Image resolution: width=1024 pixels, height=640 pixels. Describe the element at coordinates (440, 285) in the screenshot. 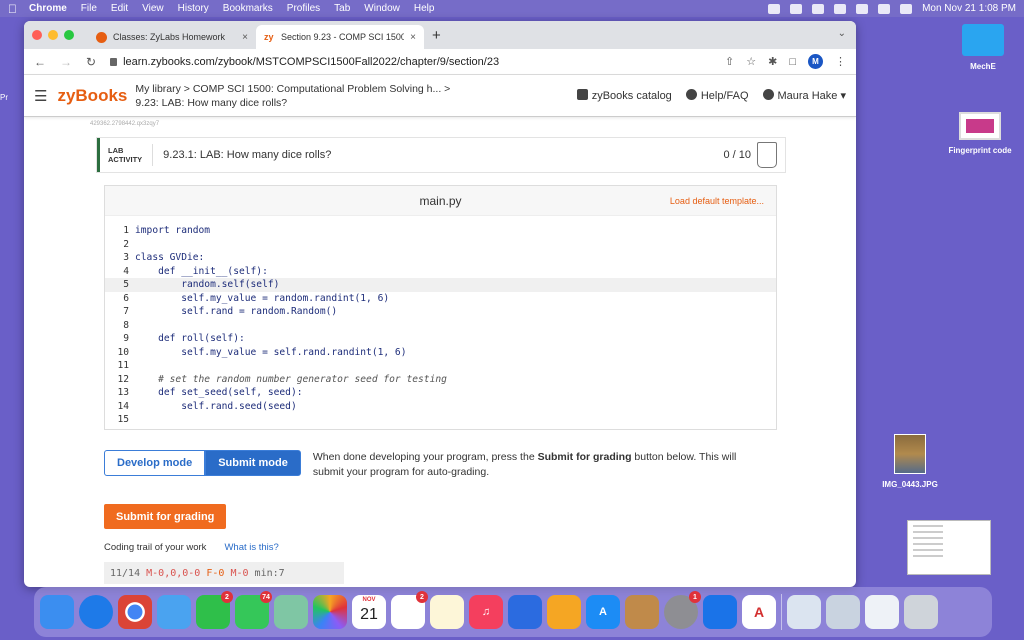

I see `code-line: 5 random.self(self)` at that location.